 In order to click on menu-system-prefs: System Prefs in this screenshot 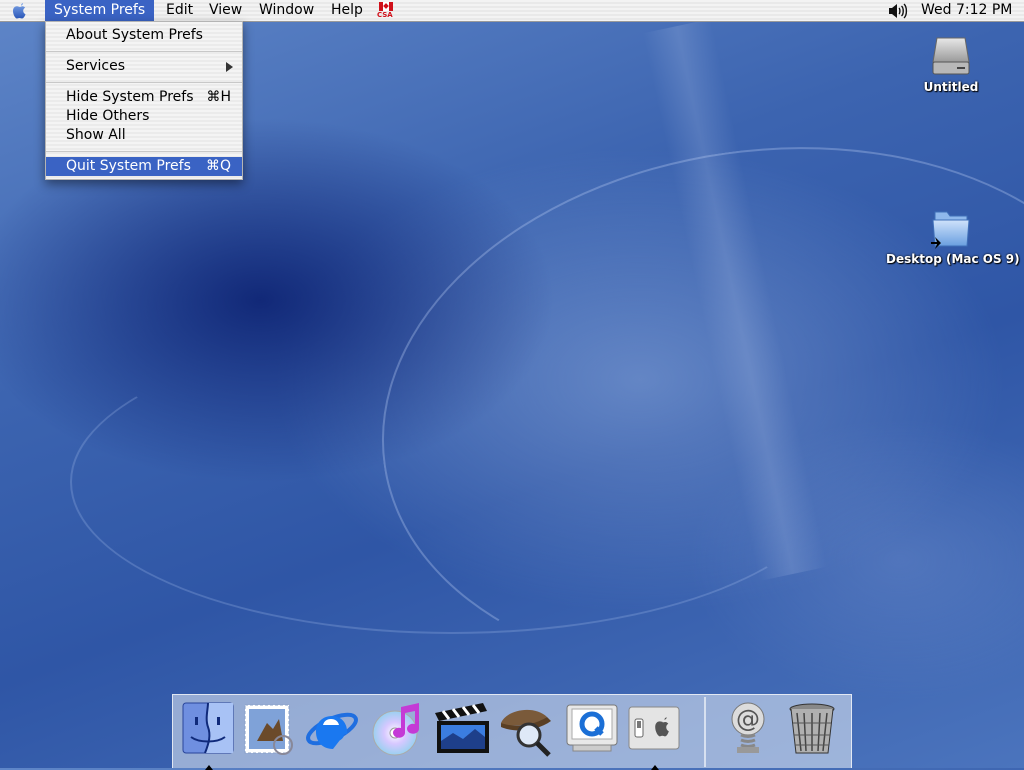, I will do `click(100, 10)`.